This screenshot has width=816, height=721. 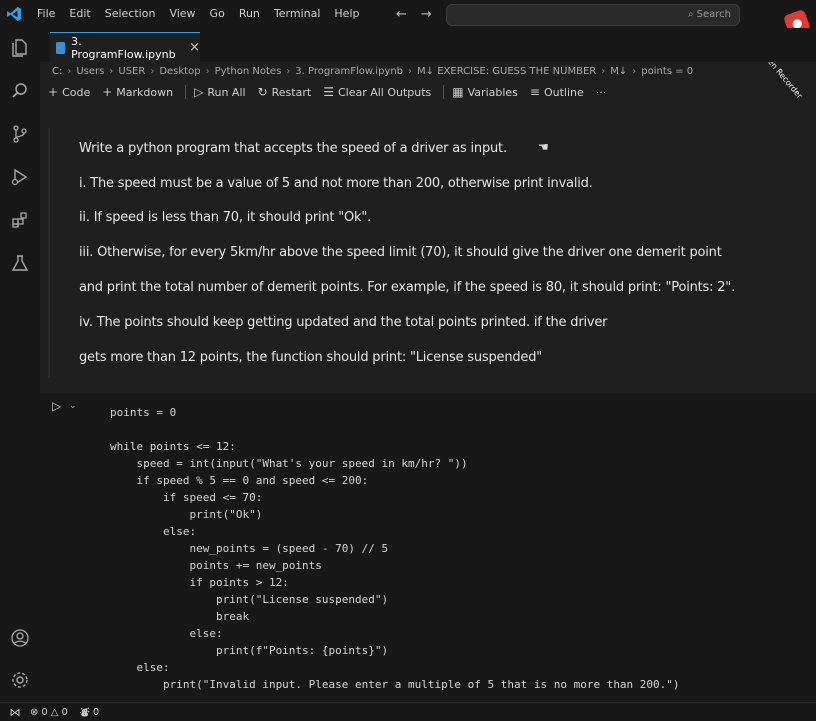 I want to click on editor-tabs: 3. ProgramFlow.ipynb ×, so click(x=428, y=45).